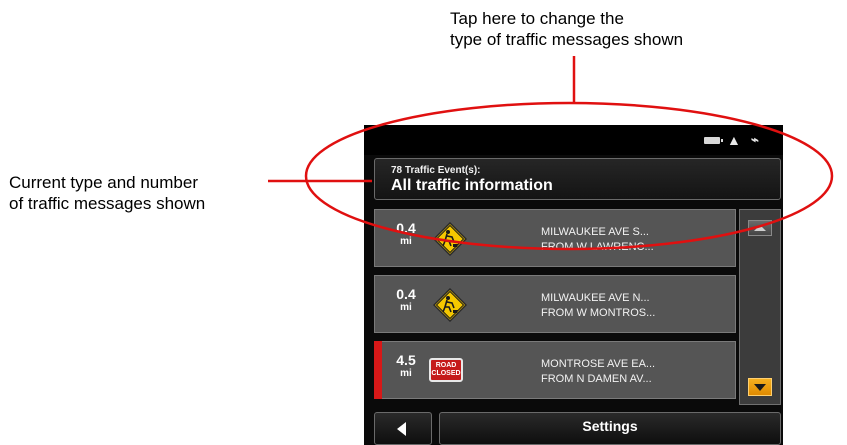  Describe the element at coordinates (446, 373) in the screenshot. I see `road-closed-text-2: CLOSED` at that location.